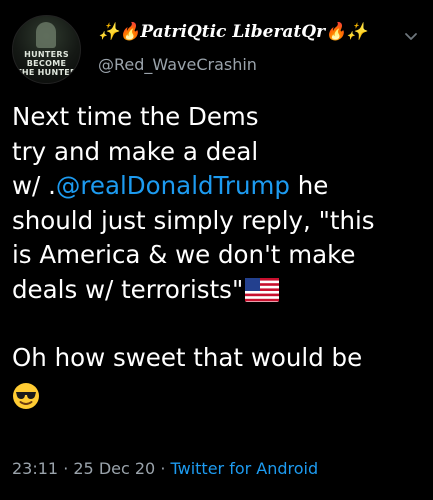 The image size is (433, 500). I want to click on avatar-caption-line: THE HUNTED, so click(46, 72).